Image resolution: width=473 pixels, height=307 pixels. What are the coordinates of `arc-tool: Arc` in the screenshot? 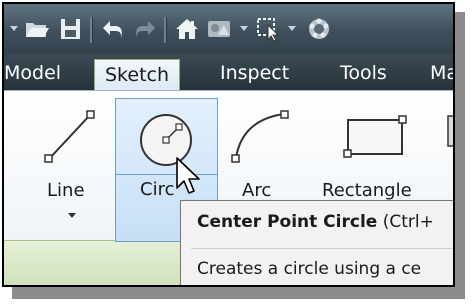 It's located at (264, 155).